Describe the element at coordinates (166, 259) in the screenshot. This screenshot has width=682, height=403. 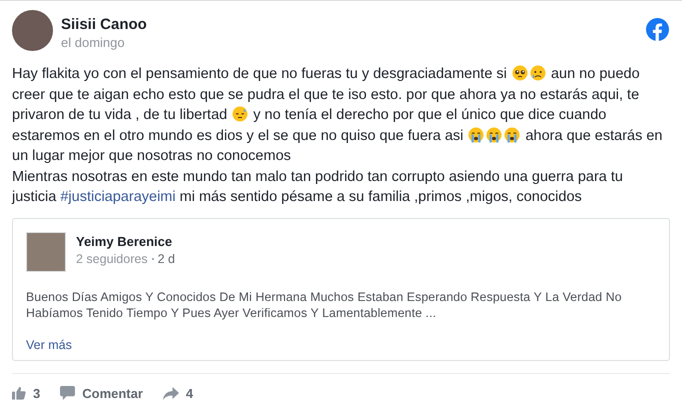
I see `shared-post-age: 2 d` at that location.